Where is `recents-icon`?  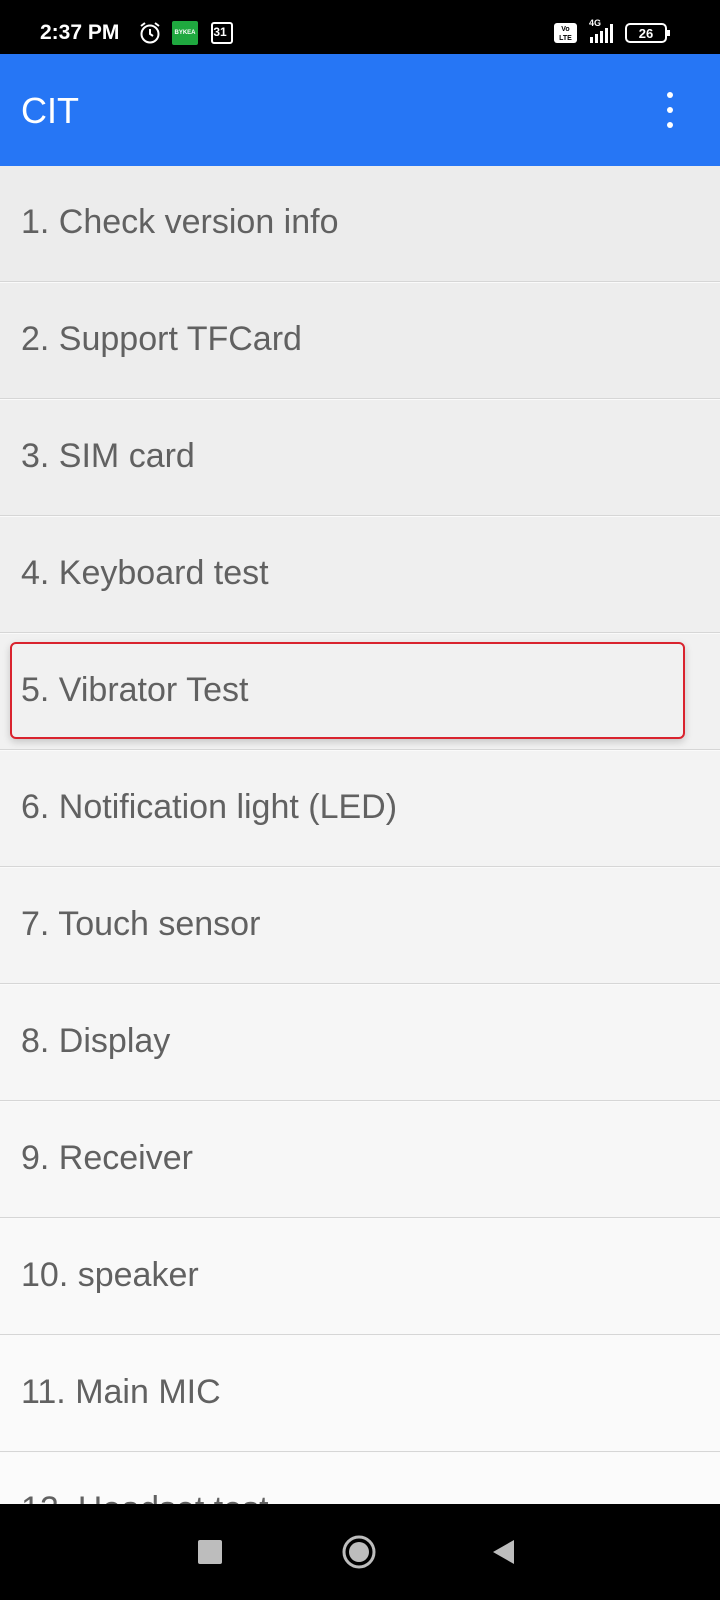 recents-icon is located at coordinates (210, 1552).